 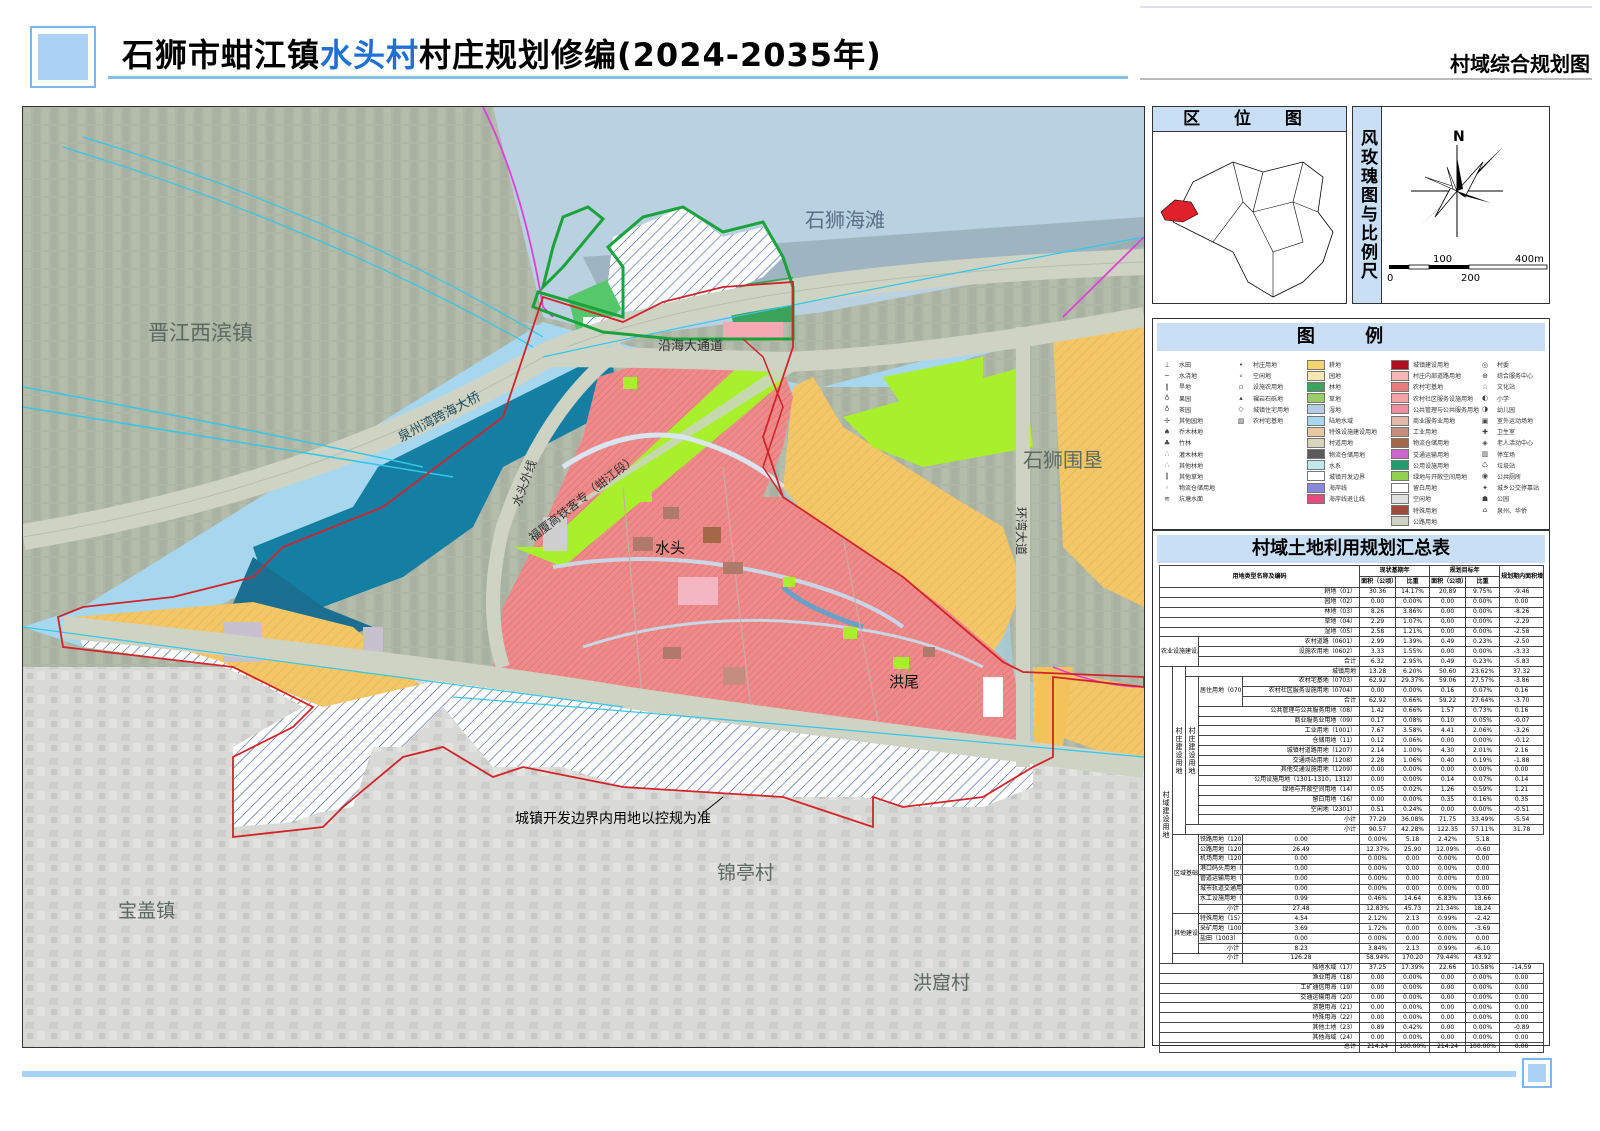 What do you see at coordinates (1503, 366) in the screenshot?
I see `legend-label: 村委` at bounding box center [1503, 366].